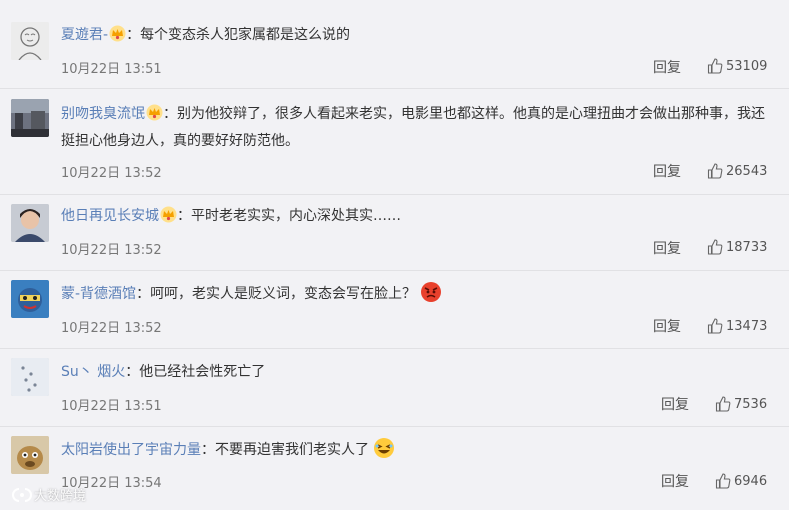  Describe the element at coordinates (98, 294) in the screenshot. I see `username-link: 蒙-背德酒馆` at that location.